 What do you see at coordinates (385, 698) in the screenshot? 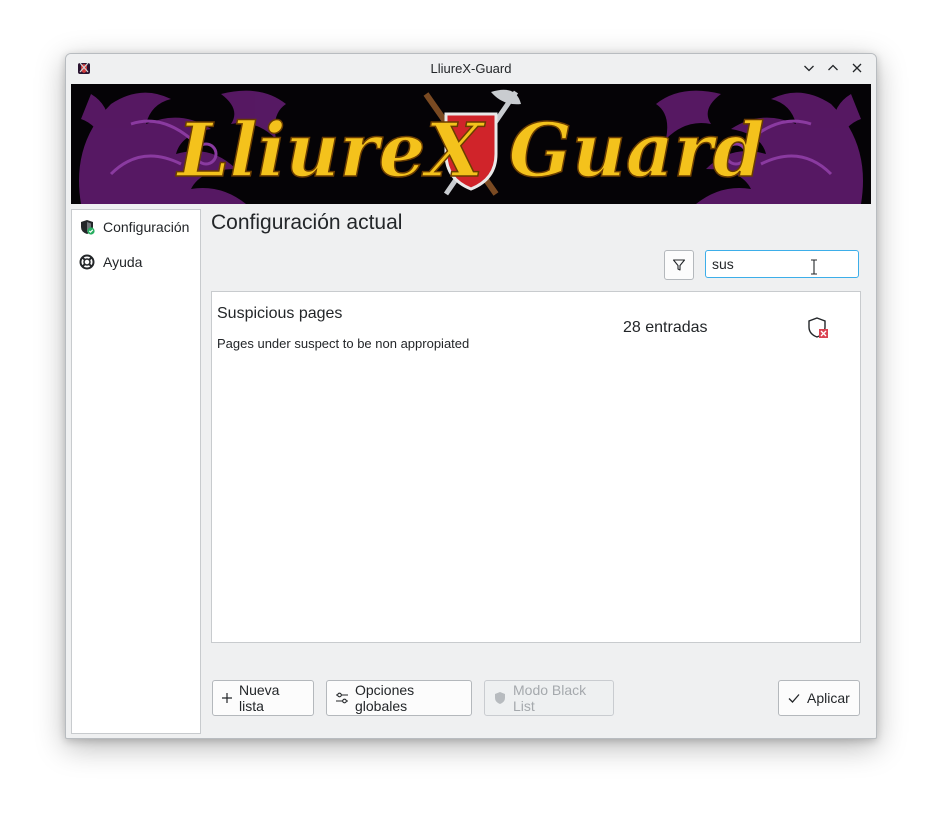
I see `global-options-label: Opciones globales` at bounding box center [385, 698].